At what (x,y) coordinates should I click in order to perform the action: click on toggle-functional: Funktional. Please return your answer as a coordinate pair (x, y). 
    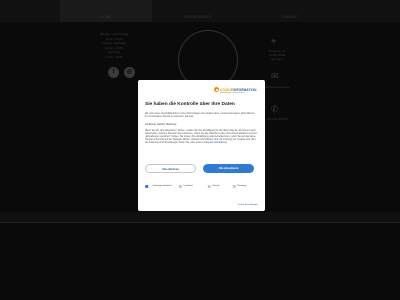
    Looking at the image, I should click on (184, 187).